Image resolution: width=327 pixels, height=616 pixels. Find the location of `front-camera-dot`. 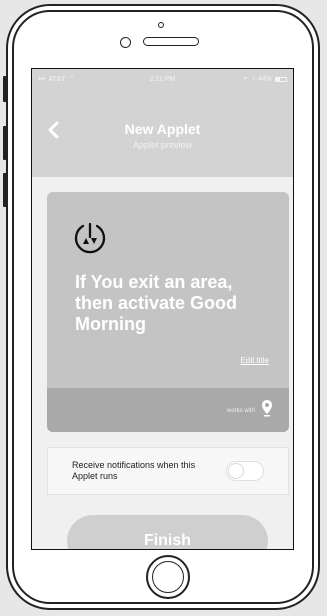

front-camera-dot is located at coordinates (161, 25).